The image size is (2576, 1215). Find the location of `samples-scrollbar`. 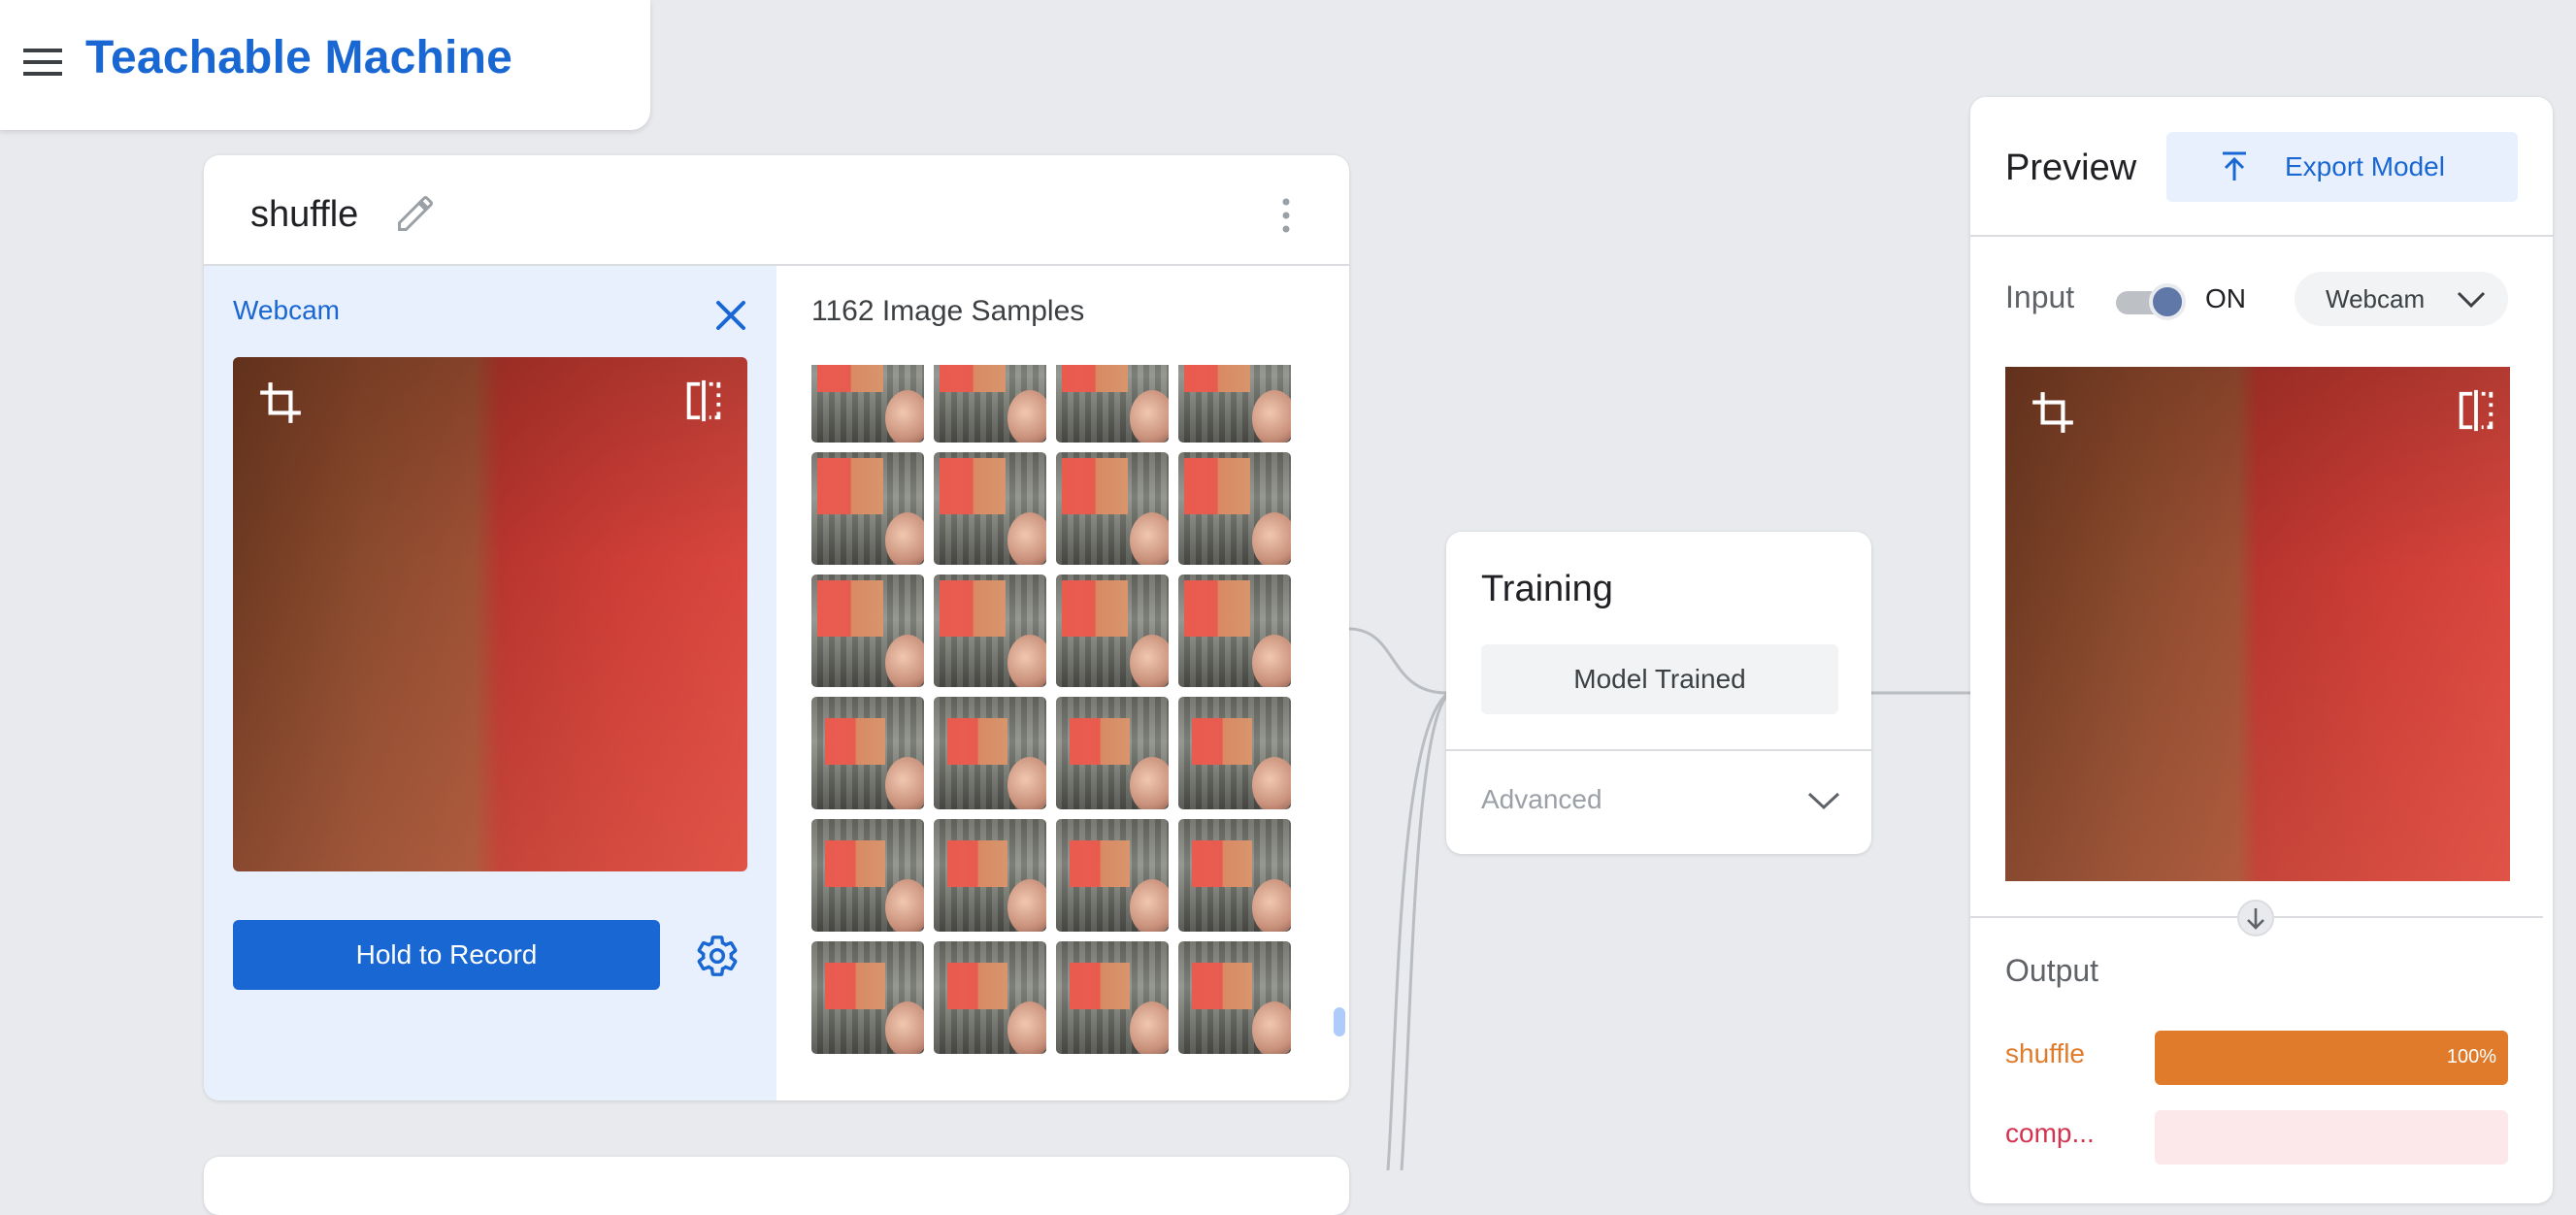

samples-scrollbar is located at coordinates (1339, 1021).